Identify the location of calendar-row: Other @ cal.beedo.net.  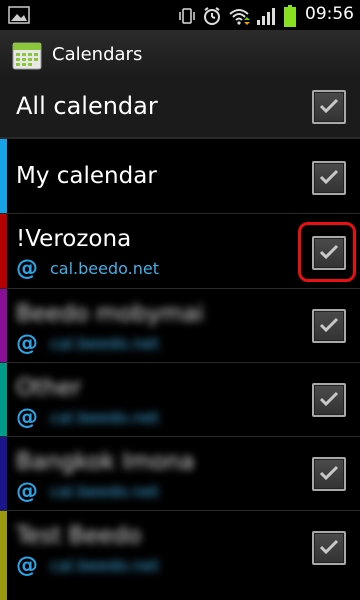
(180, 400).